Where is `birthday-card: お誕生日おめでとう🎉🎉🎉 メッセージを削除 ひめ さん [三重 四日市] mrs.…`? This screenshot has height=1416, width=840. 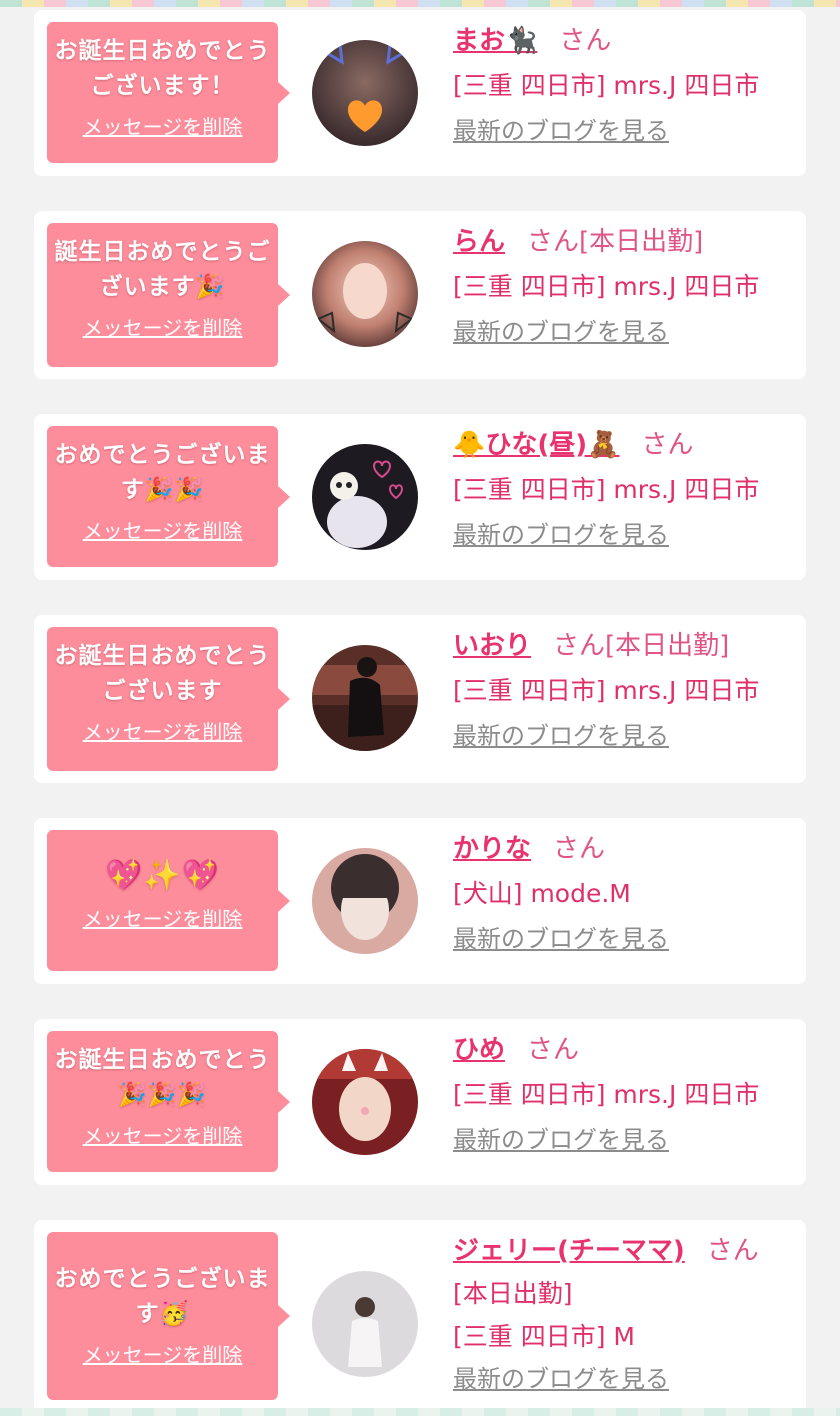
birthday-card: お誕生日おめでとう🎉🎉🎉 メッセージを削除 ひめ さん [三重 四日市] mrs.… is located at coordinates (420, 1102).